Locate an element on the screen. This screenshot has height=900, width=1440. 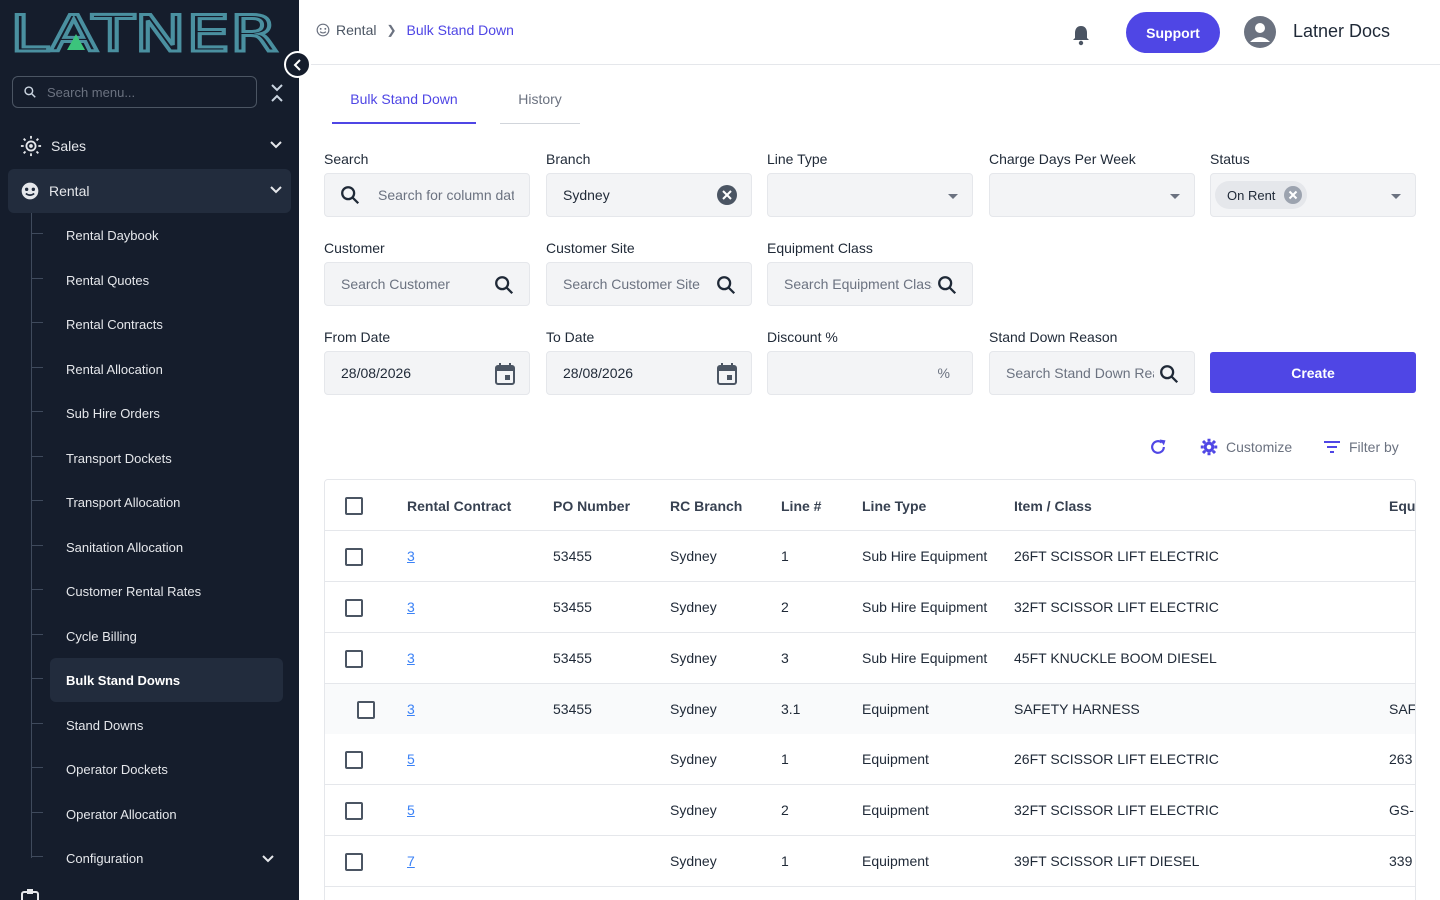
discount-field: % is located at coordinates (870, 373).